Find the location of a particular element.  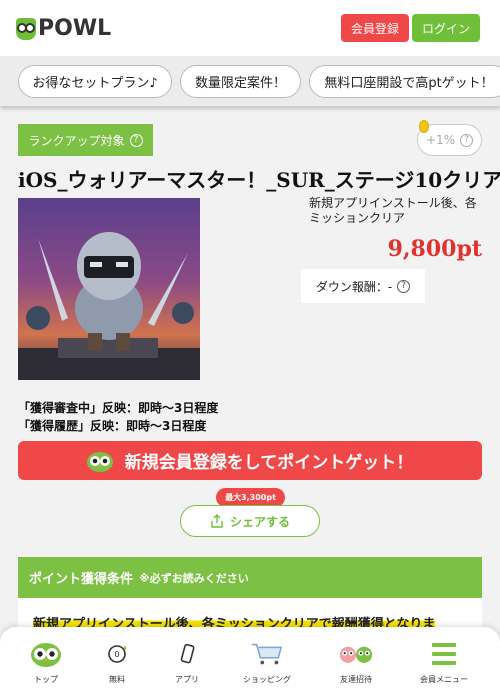

tab-limited-quantity: 数量限定案件！ is located at coordinates (240, 81).